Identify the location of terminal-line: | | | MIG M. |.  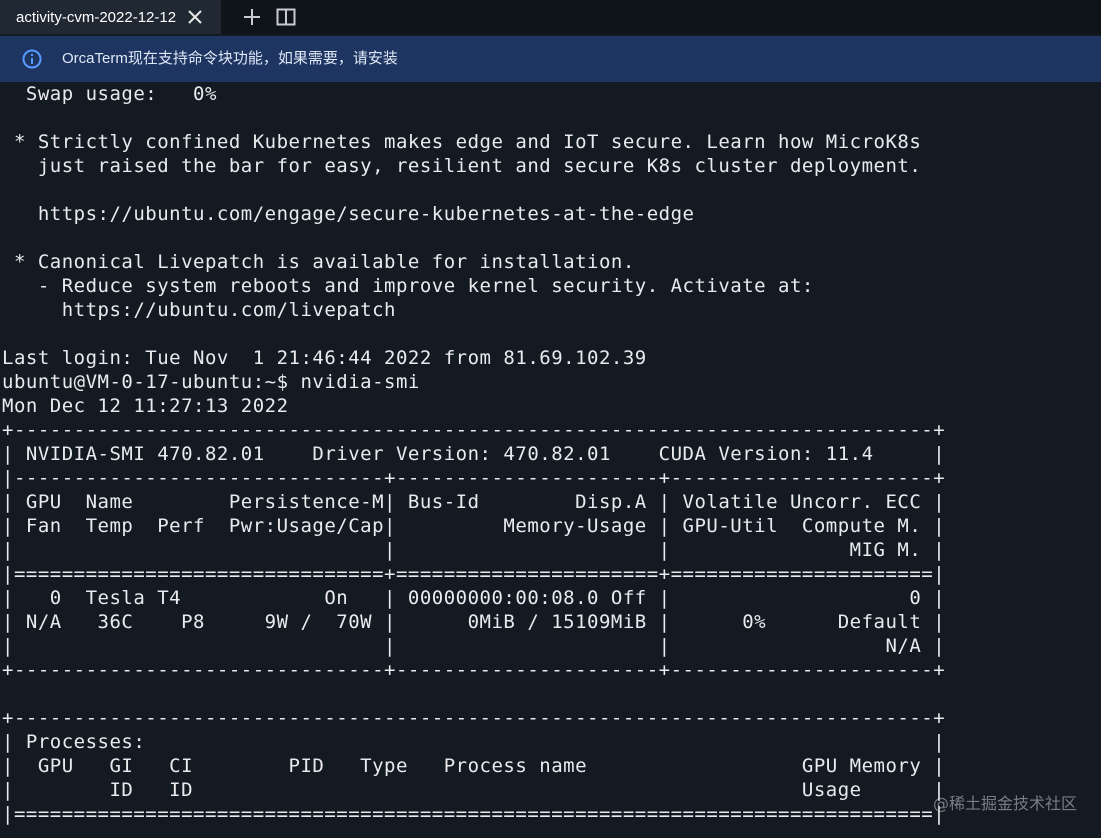
(474, 550).